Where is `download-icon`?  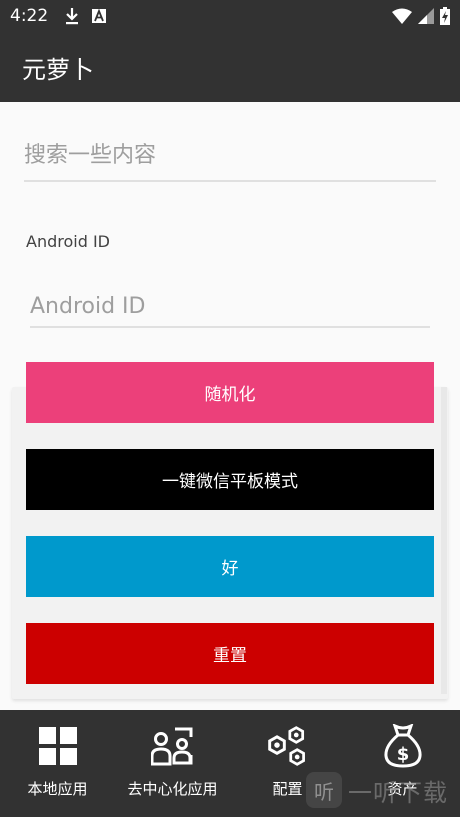
download-icon is located at coordinates (72, 16).